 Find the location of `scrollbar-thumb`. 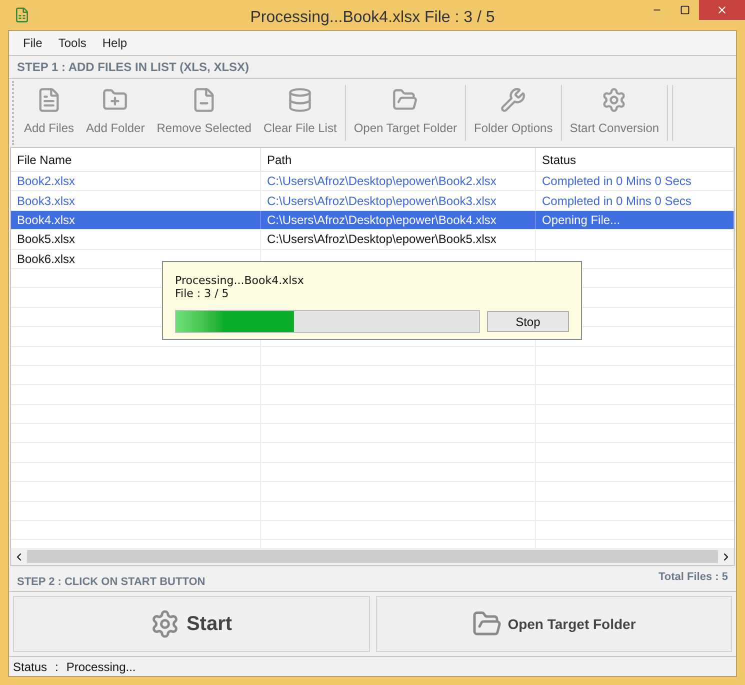

scrollbar-thumb is located at coordinates (372, 556).